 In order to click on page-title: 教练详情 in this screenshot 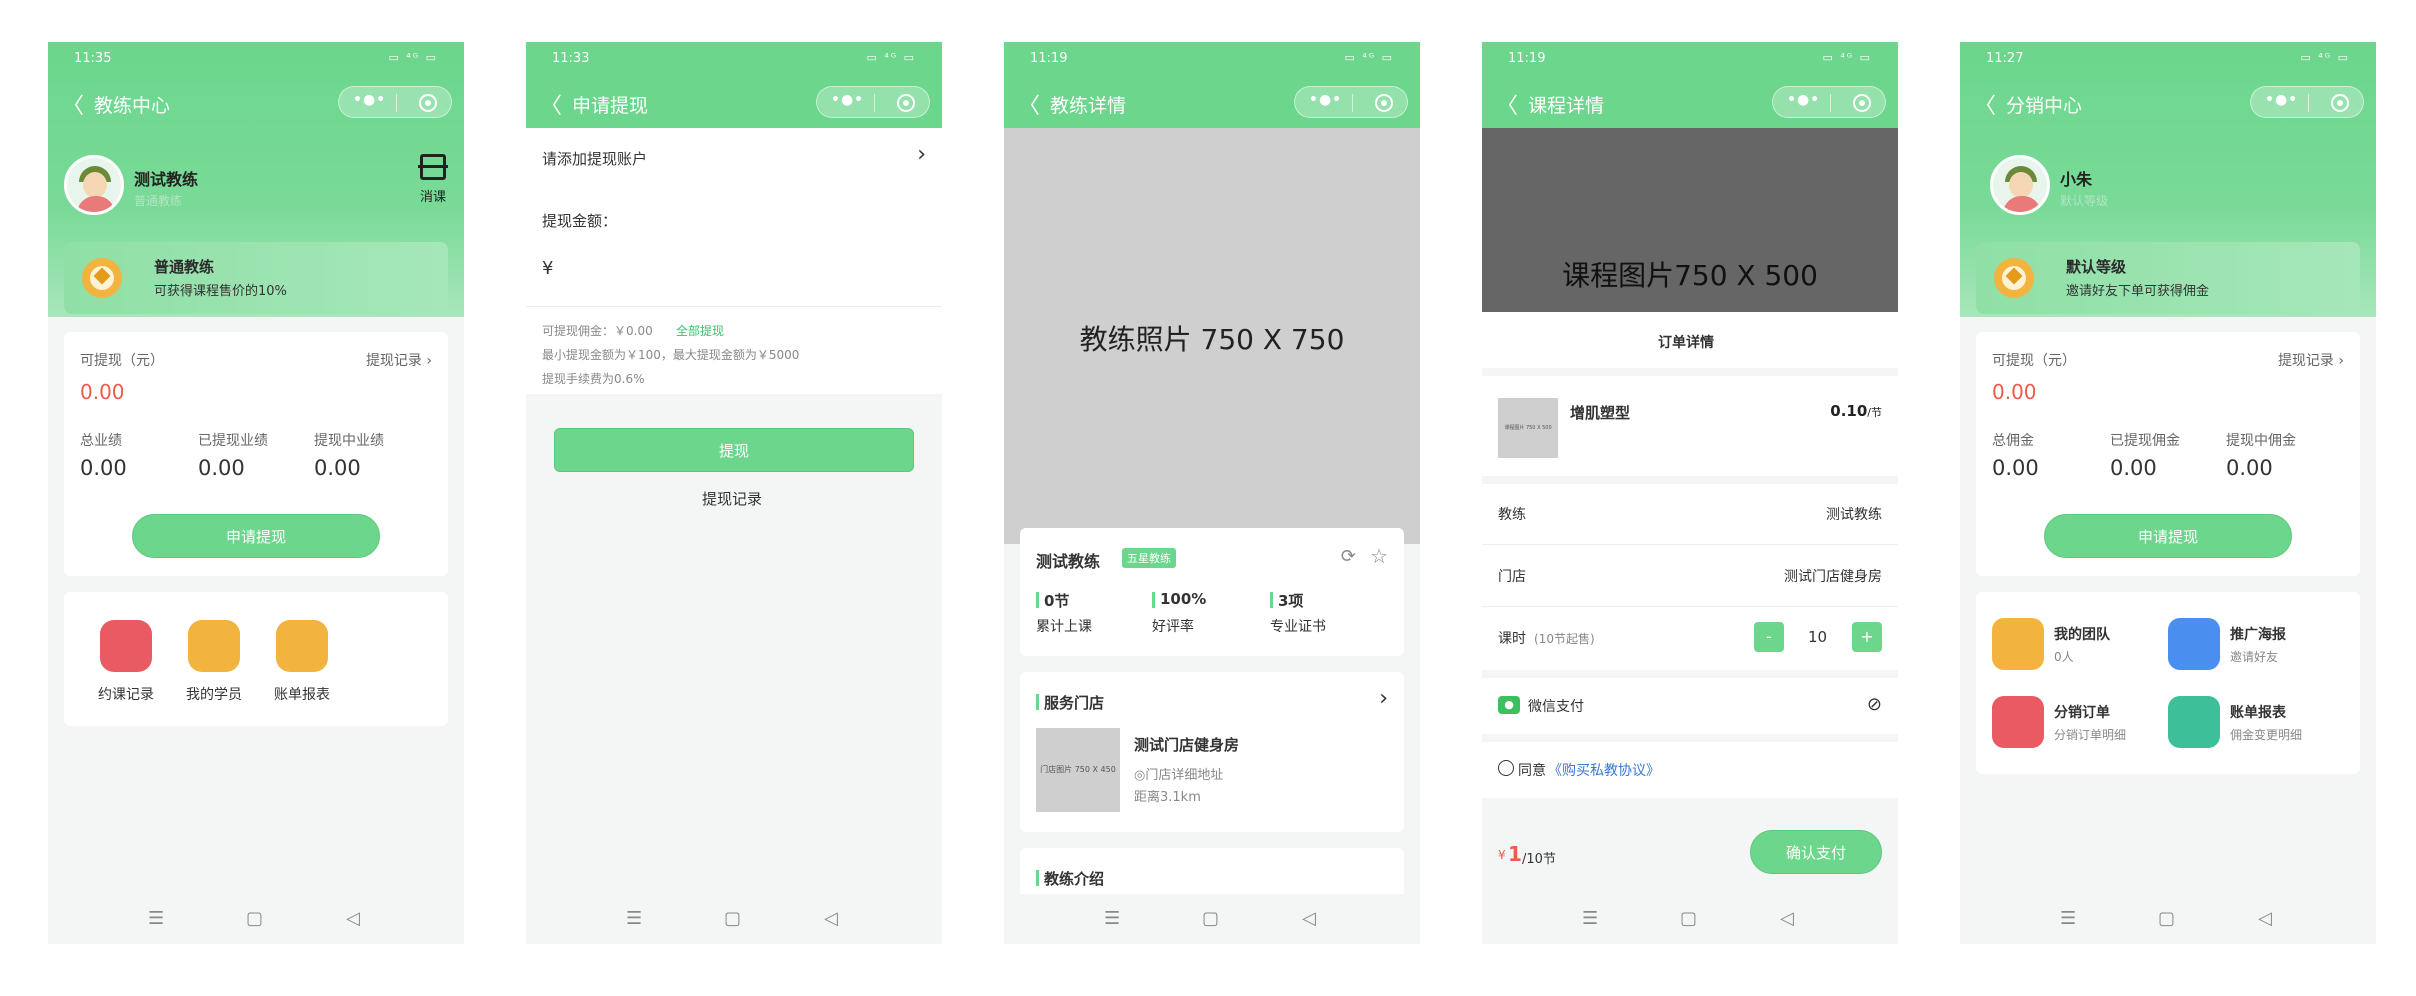, I will do `click(1088, 106)`.